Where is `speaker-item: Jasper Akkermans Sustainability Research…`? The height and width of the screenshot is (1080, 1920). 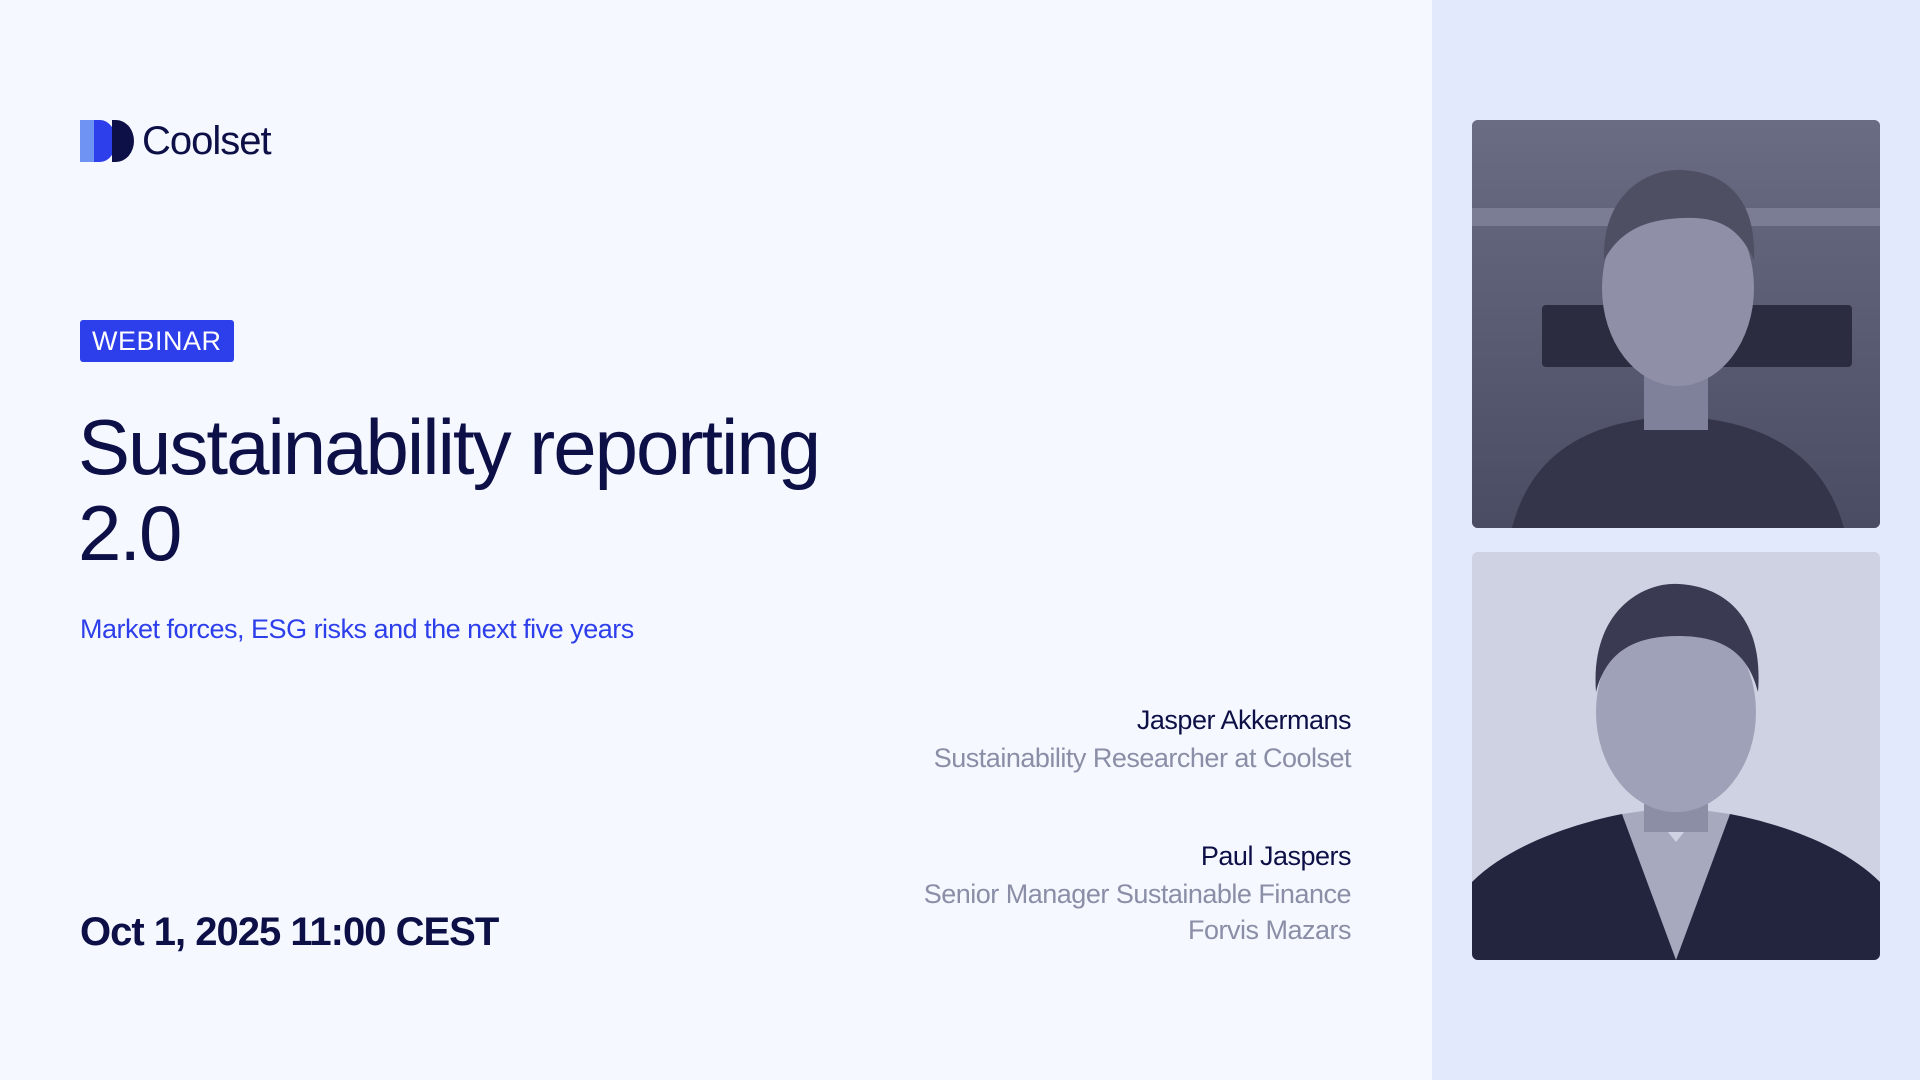 speaker-item: Jasper Akkermans Sustainability Research… is located at coordinates (1001, 738).